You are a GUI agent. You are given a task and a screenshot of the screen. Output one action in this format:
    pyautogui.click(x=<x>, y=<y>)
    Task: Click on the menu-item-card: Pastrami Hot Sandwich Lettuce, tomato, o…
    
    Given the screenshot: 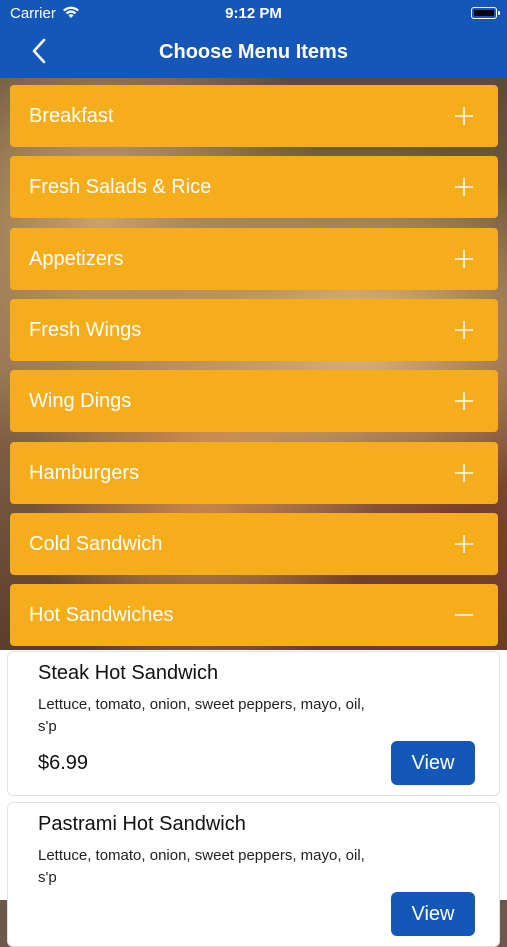 What is the action you would take?
    pyautogui.click(x=253, y=874)
    